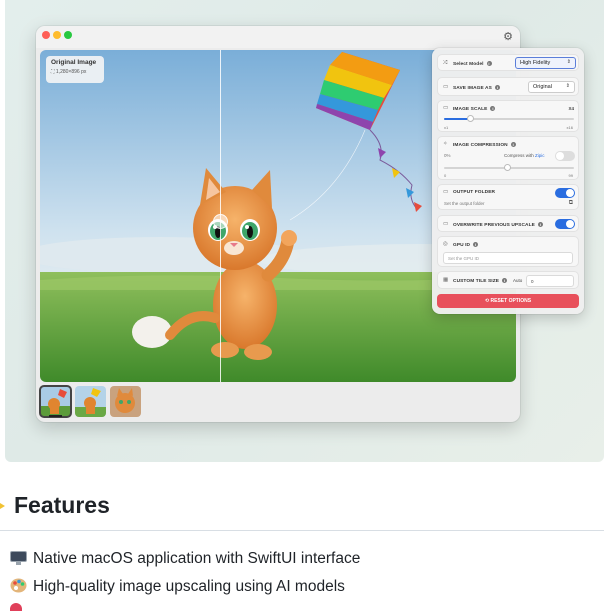  Describe the element at coordinates (508, 86) in the screenshot. I see `save-image-as-row: ▭ SAVE IMAGE AS i Original ⇕` at that location.